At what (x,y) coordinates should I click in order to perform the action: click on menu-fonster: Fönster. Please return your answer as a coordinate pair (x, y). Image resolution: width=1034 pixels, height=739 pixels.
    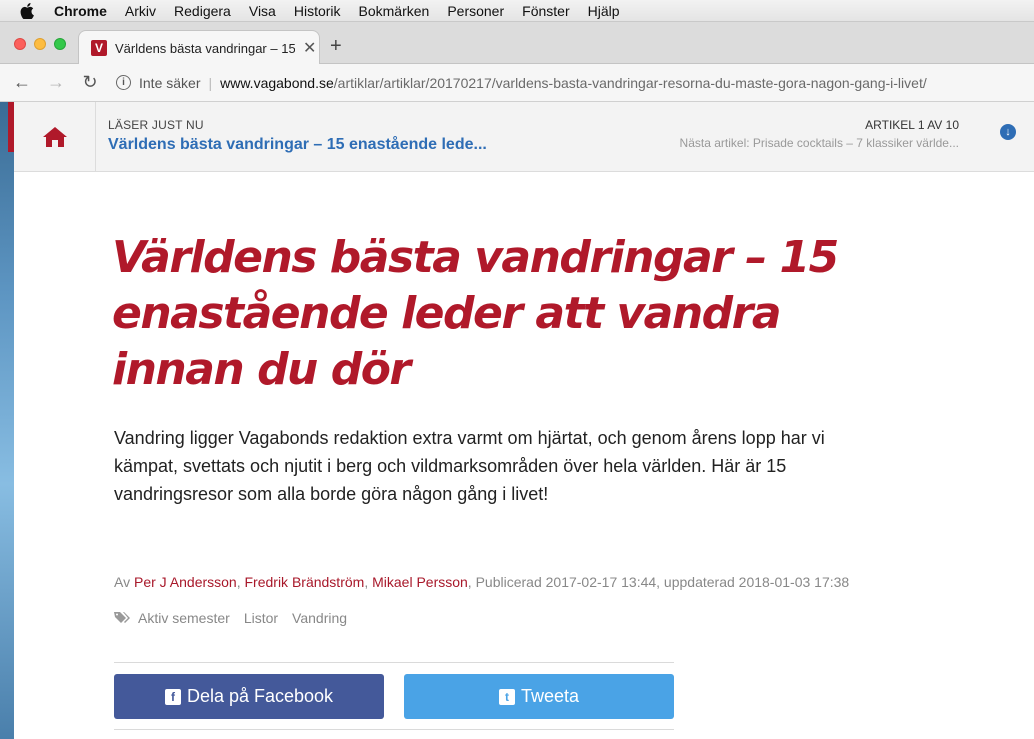
    Looking at the image, I should click on (545, 11).